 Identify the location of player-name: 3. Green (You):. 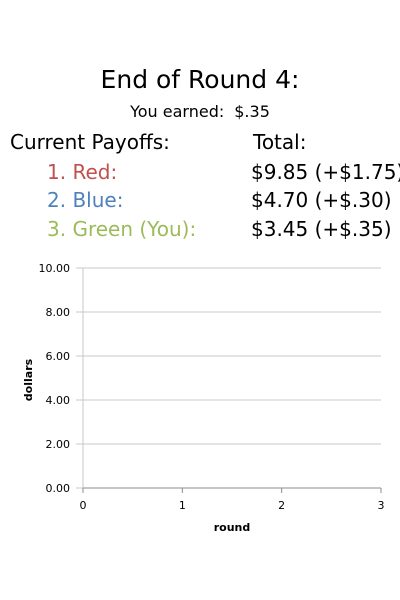
(122, 229).